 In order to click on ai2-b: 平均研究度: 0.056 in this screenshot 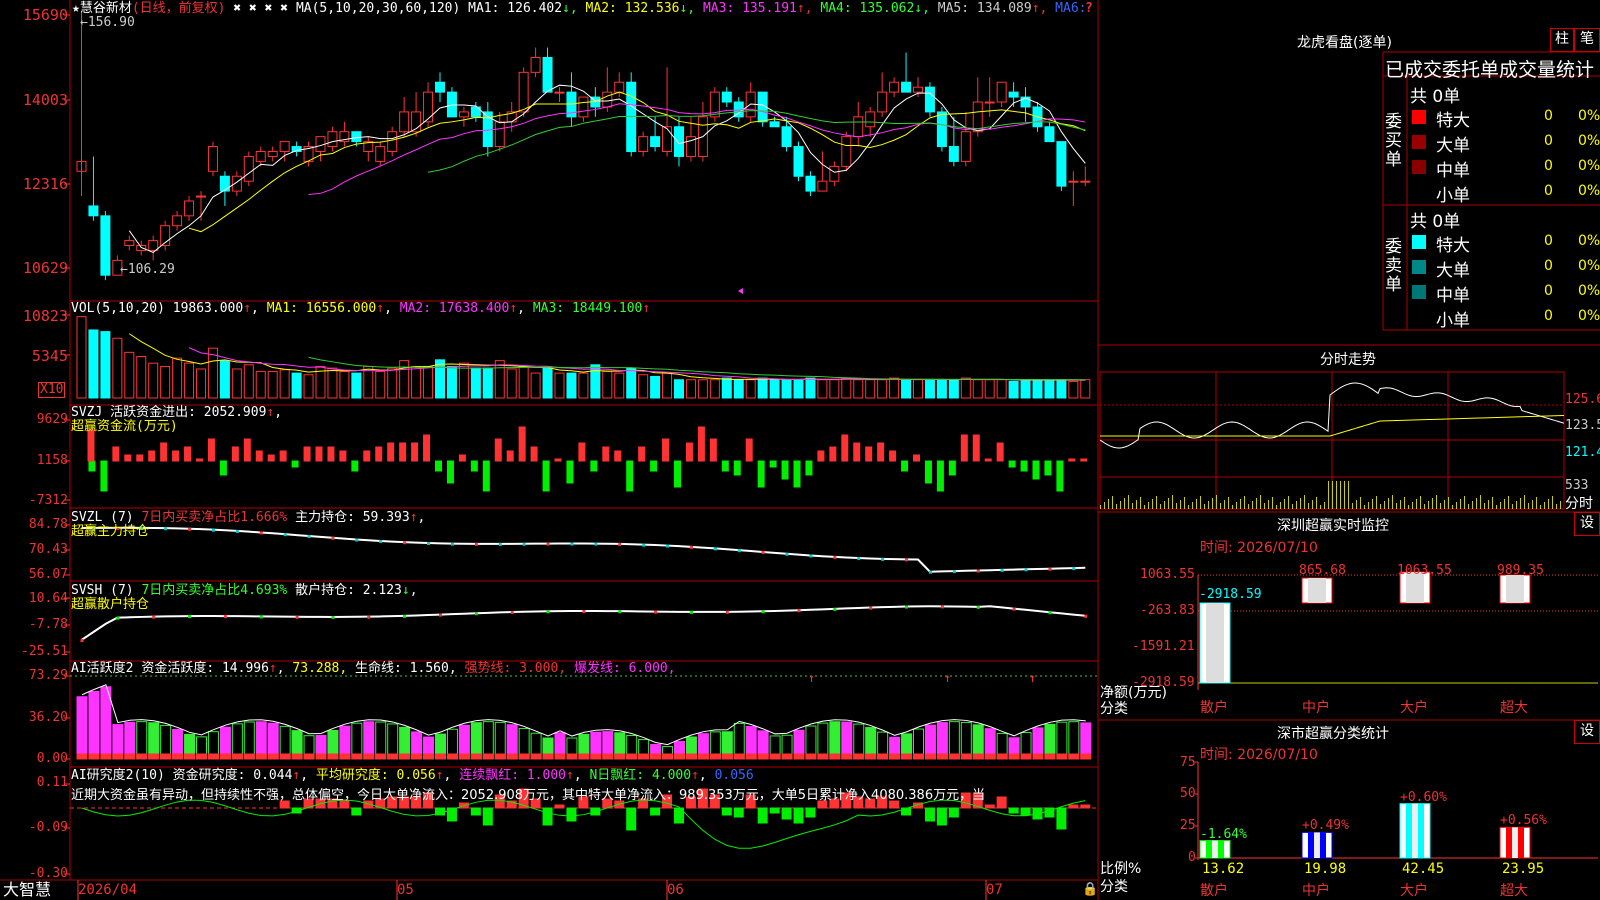, I will do `click(375, 775)`.